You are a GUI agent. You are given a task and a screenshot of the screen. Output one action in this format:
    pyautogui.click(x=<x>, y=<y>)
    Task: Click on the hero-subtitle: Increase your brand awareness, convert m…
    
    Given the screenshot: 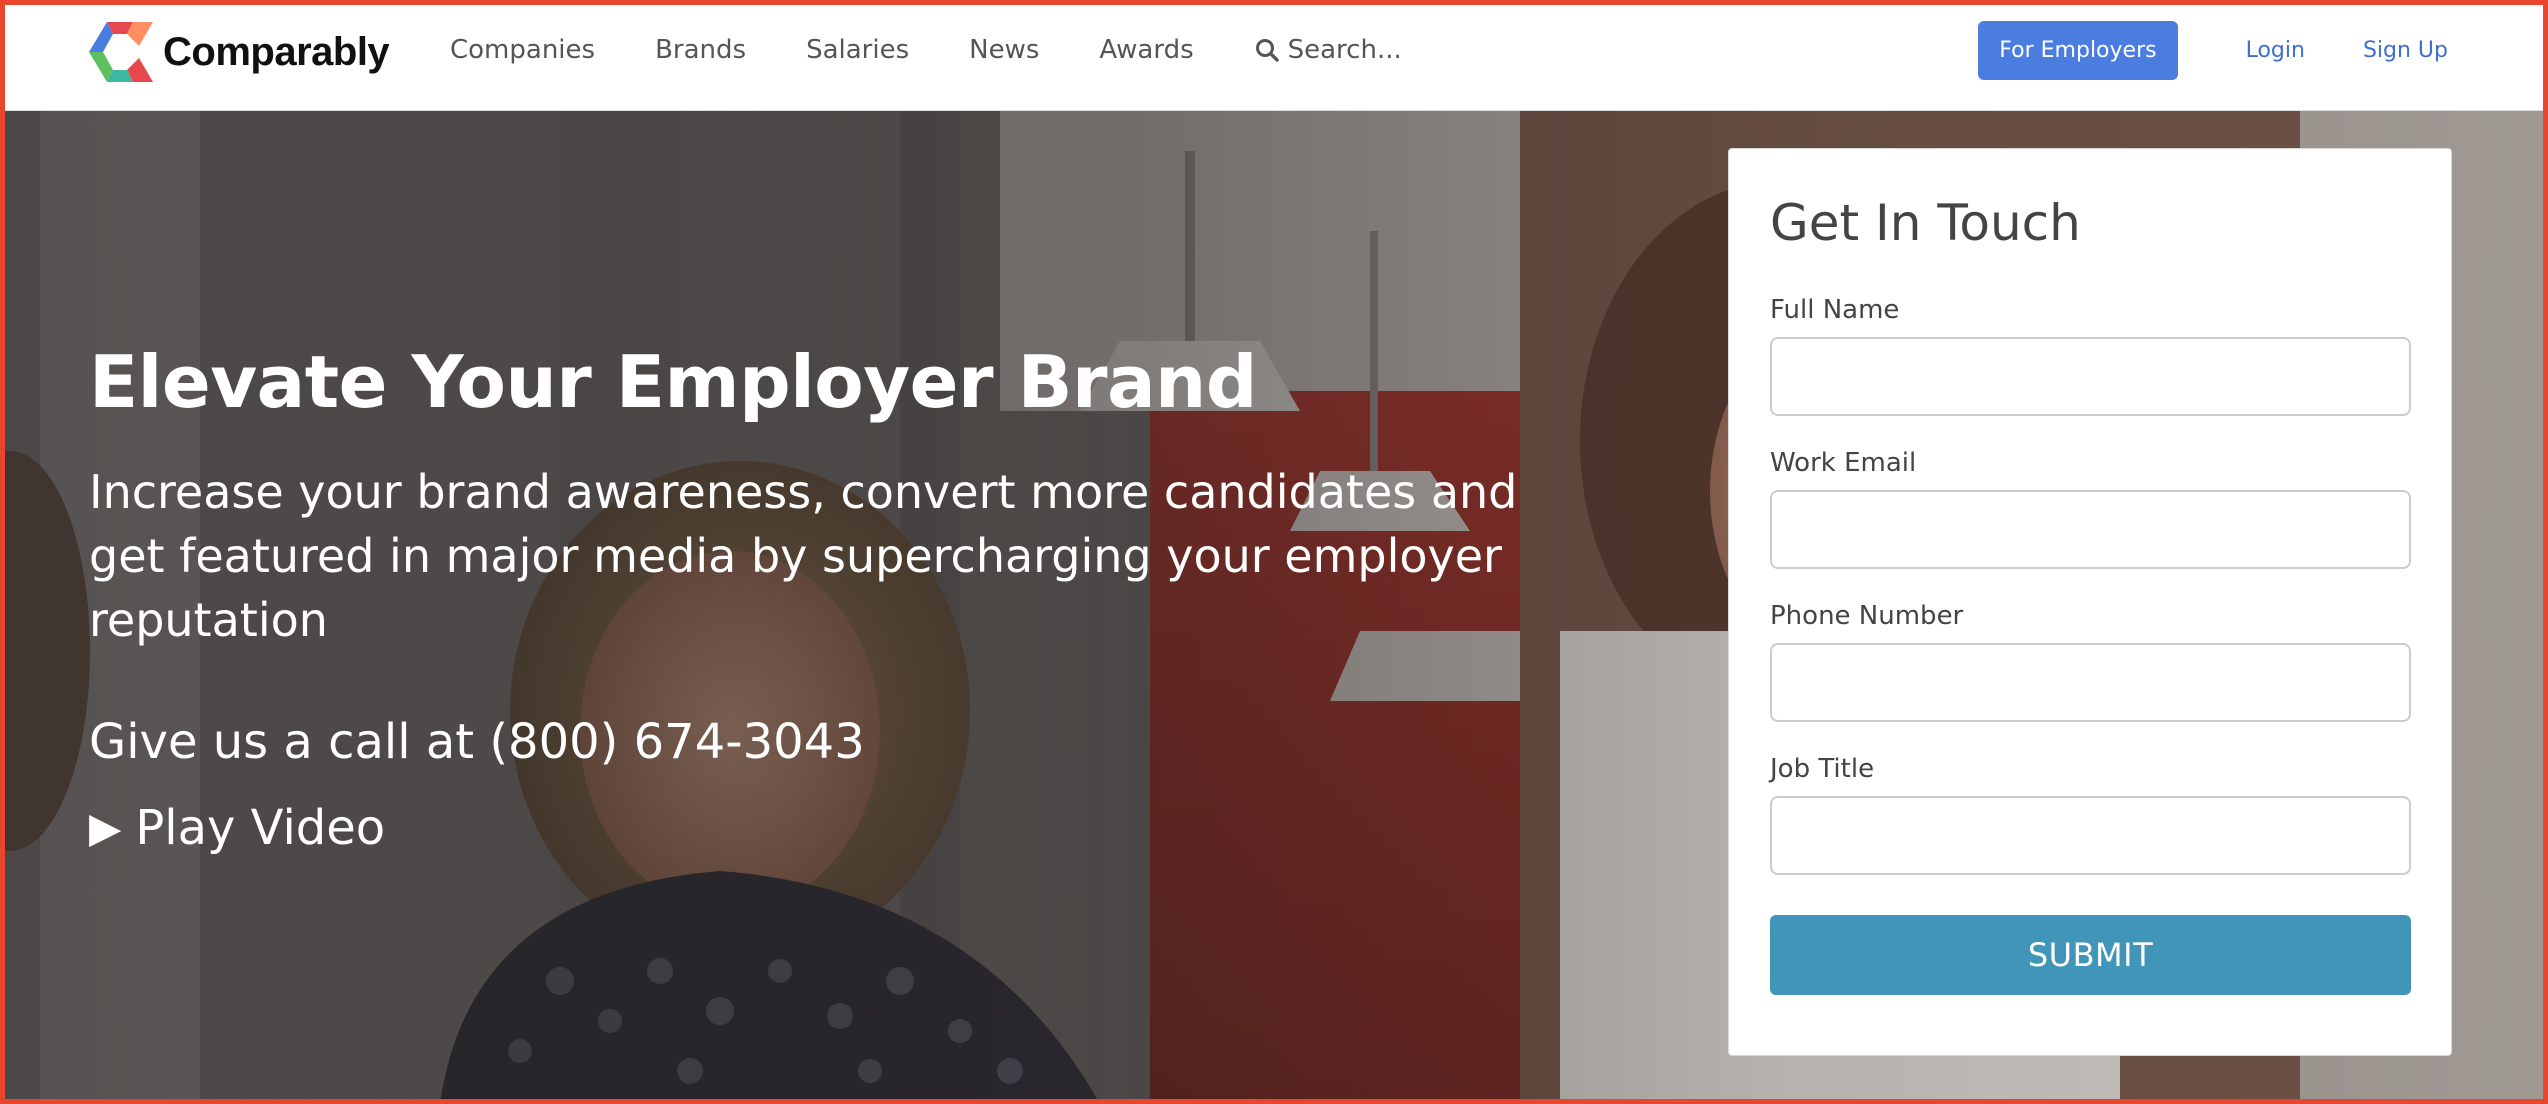 What is the action you would take?
    pyautogui.click(x=803, y=556)
    